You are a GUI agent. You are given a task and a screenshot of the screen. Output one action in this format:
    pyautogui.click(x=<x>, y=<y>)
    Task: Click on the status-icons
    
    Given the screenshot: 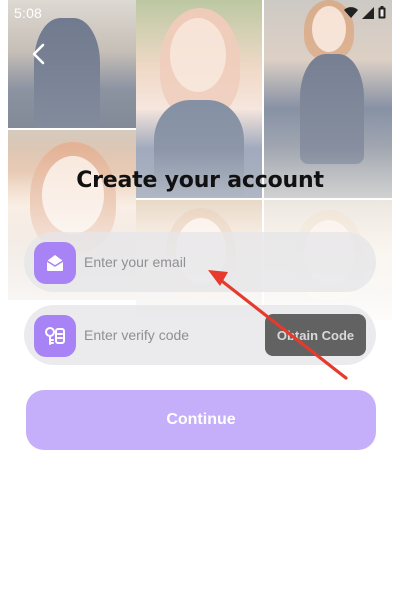 What is the action you would take?
    pyautogui.click(x=365, y=15)
    